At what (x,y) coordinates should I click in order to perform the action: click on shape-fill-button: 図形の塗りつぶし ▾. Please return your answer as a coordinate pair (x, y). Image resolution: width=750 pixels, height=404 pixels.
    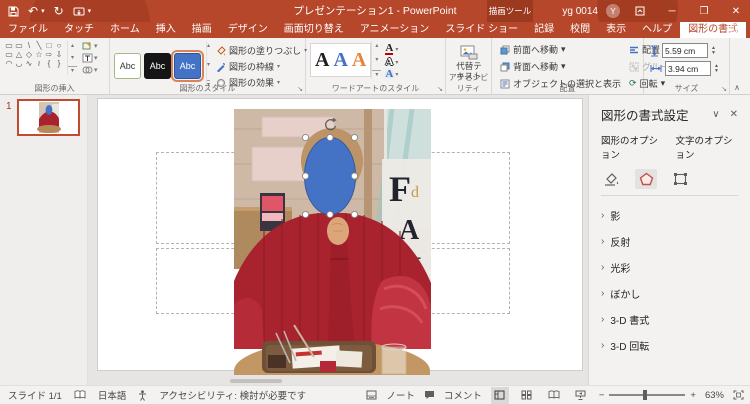
    Looking at the image, I should click on (261, 50).